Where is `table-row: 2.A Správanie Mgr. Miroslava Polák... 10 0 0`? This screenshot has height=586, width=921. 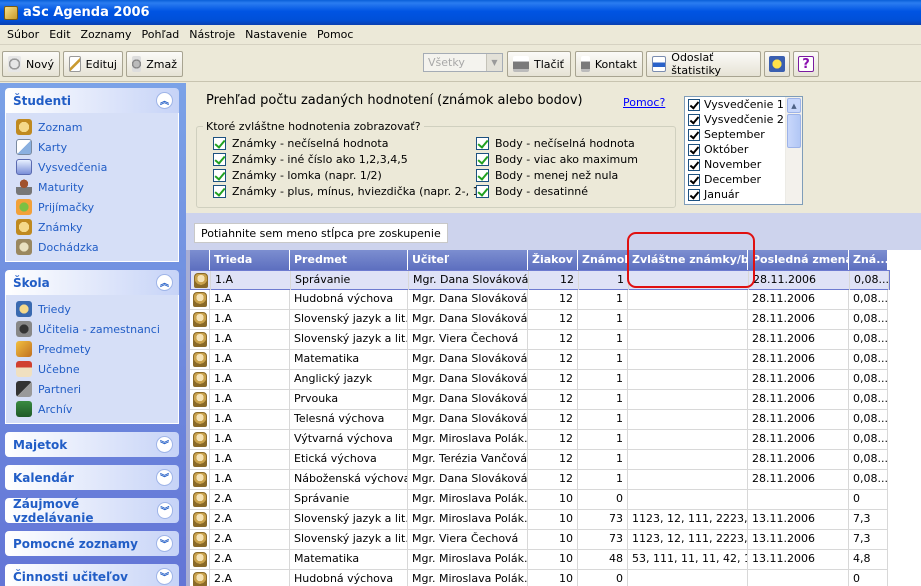 table-row: 2.A Správanie Mgr. Miroslava Polák... 10 0 0 is located at coordinates (539, 500).